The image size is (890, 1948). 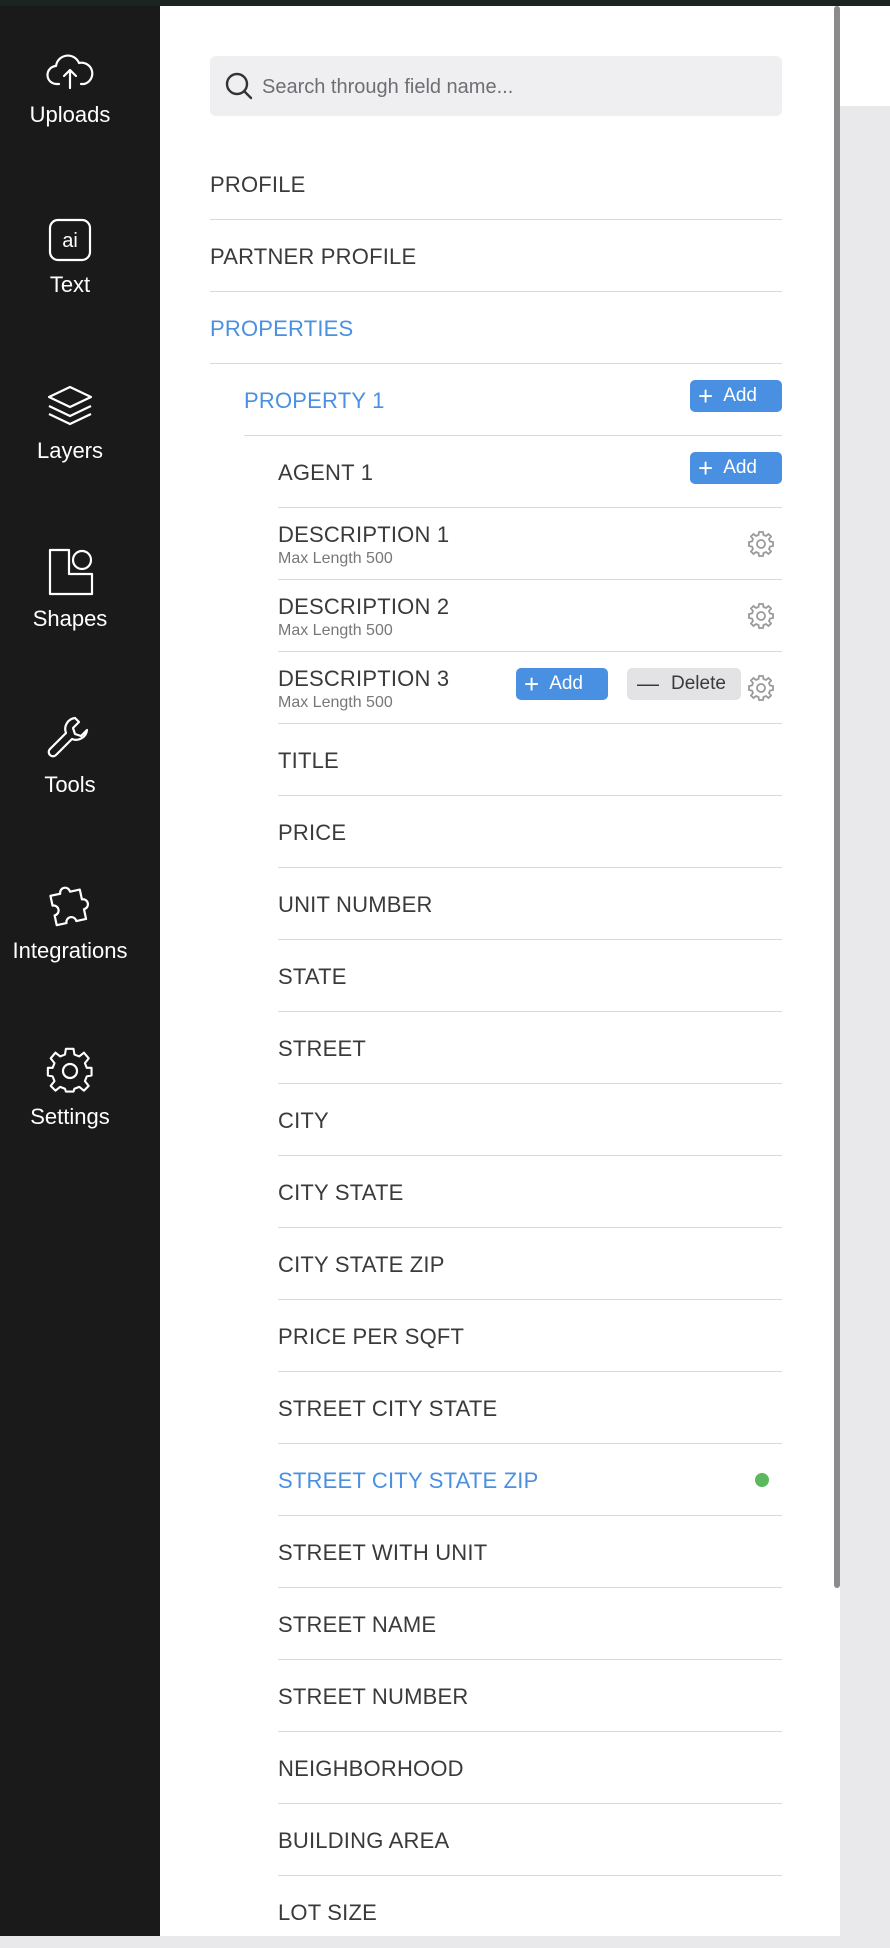 I want to click on field-label: DESCRIPTION 1, so click(x=364, y=534).